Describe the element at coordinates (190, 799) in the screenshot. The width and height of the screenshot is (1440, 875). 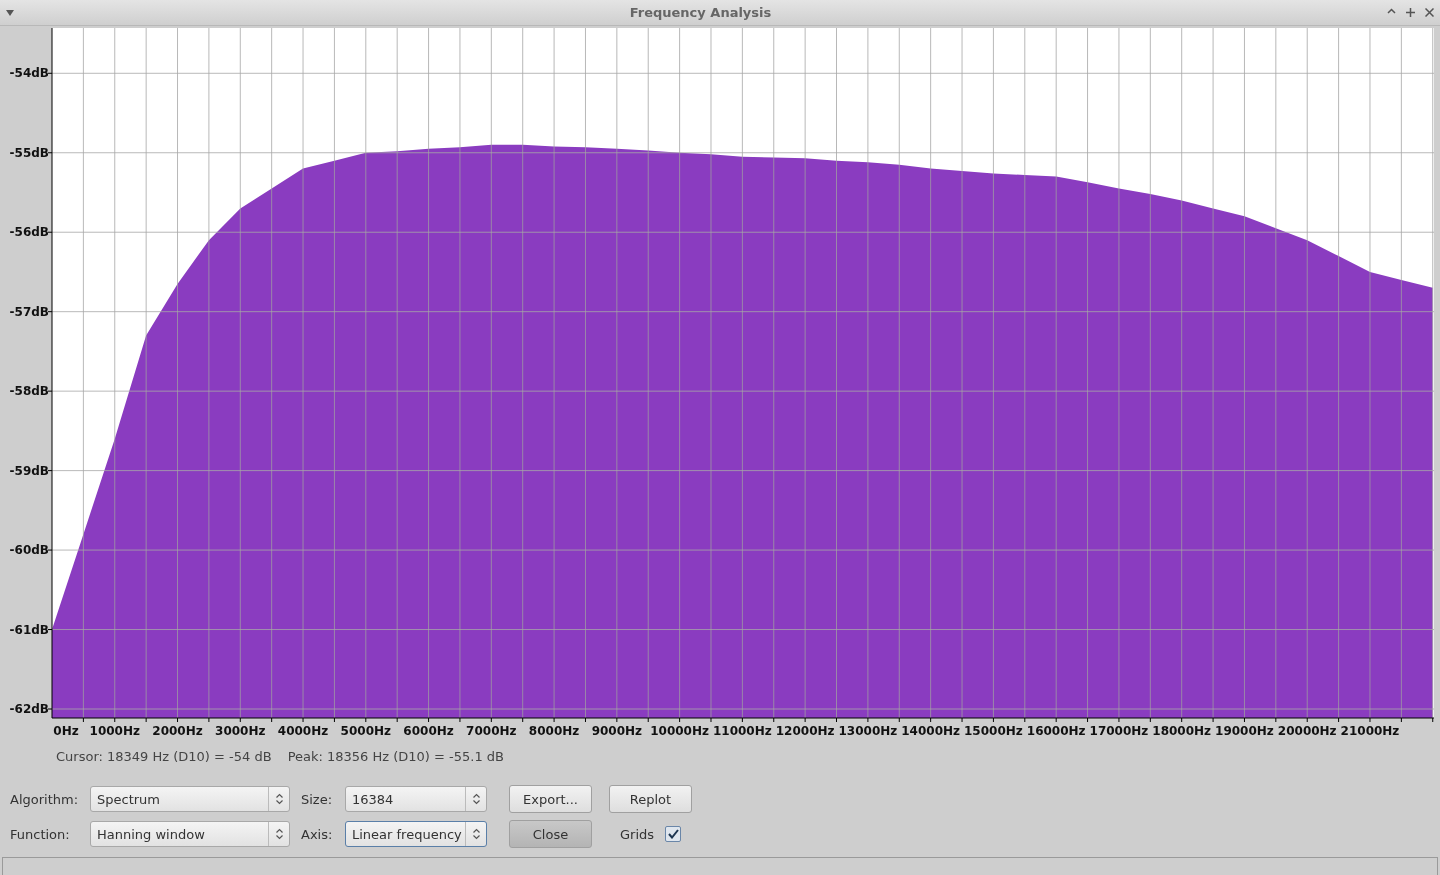
I see `algorithm-select: Spectrum` at that location.